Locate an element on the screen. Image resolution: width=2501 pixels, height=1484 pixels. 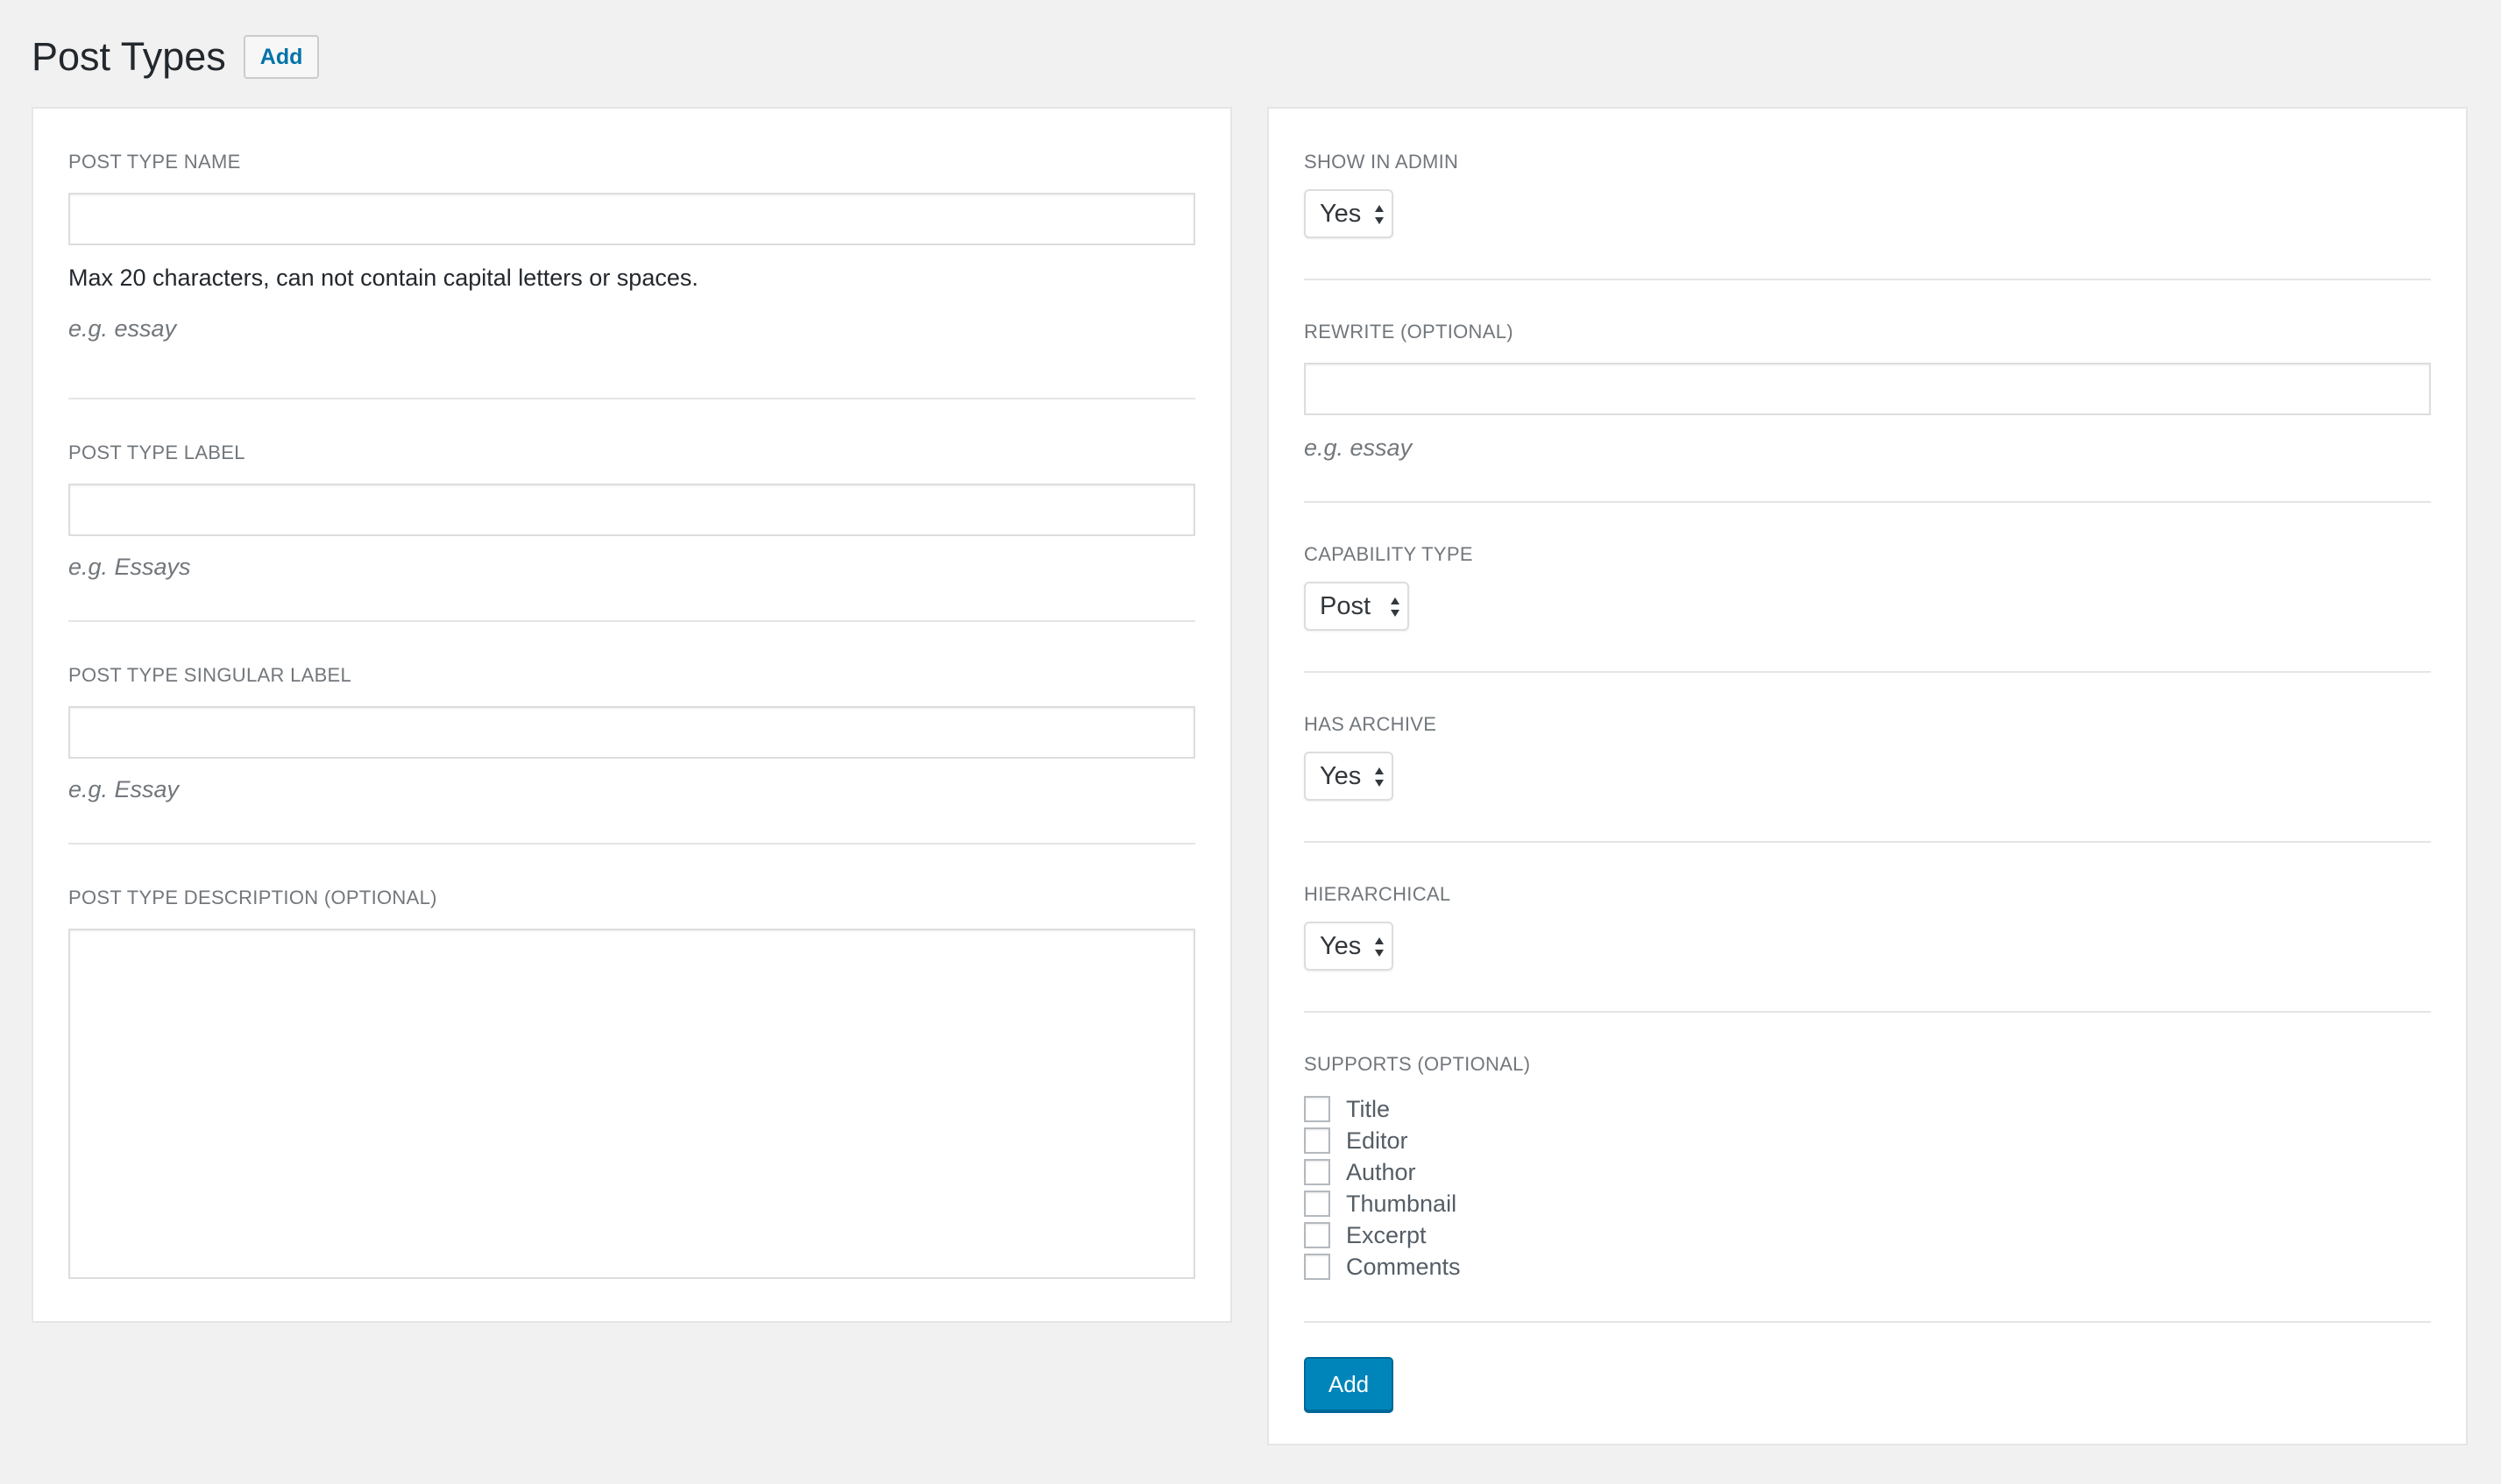
supports-option-editor: Editor is located at coordinates (1356, 1141).